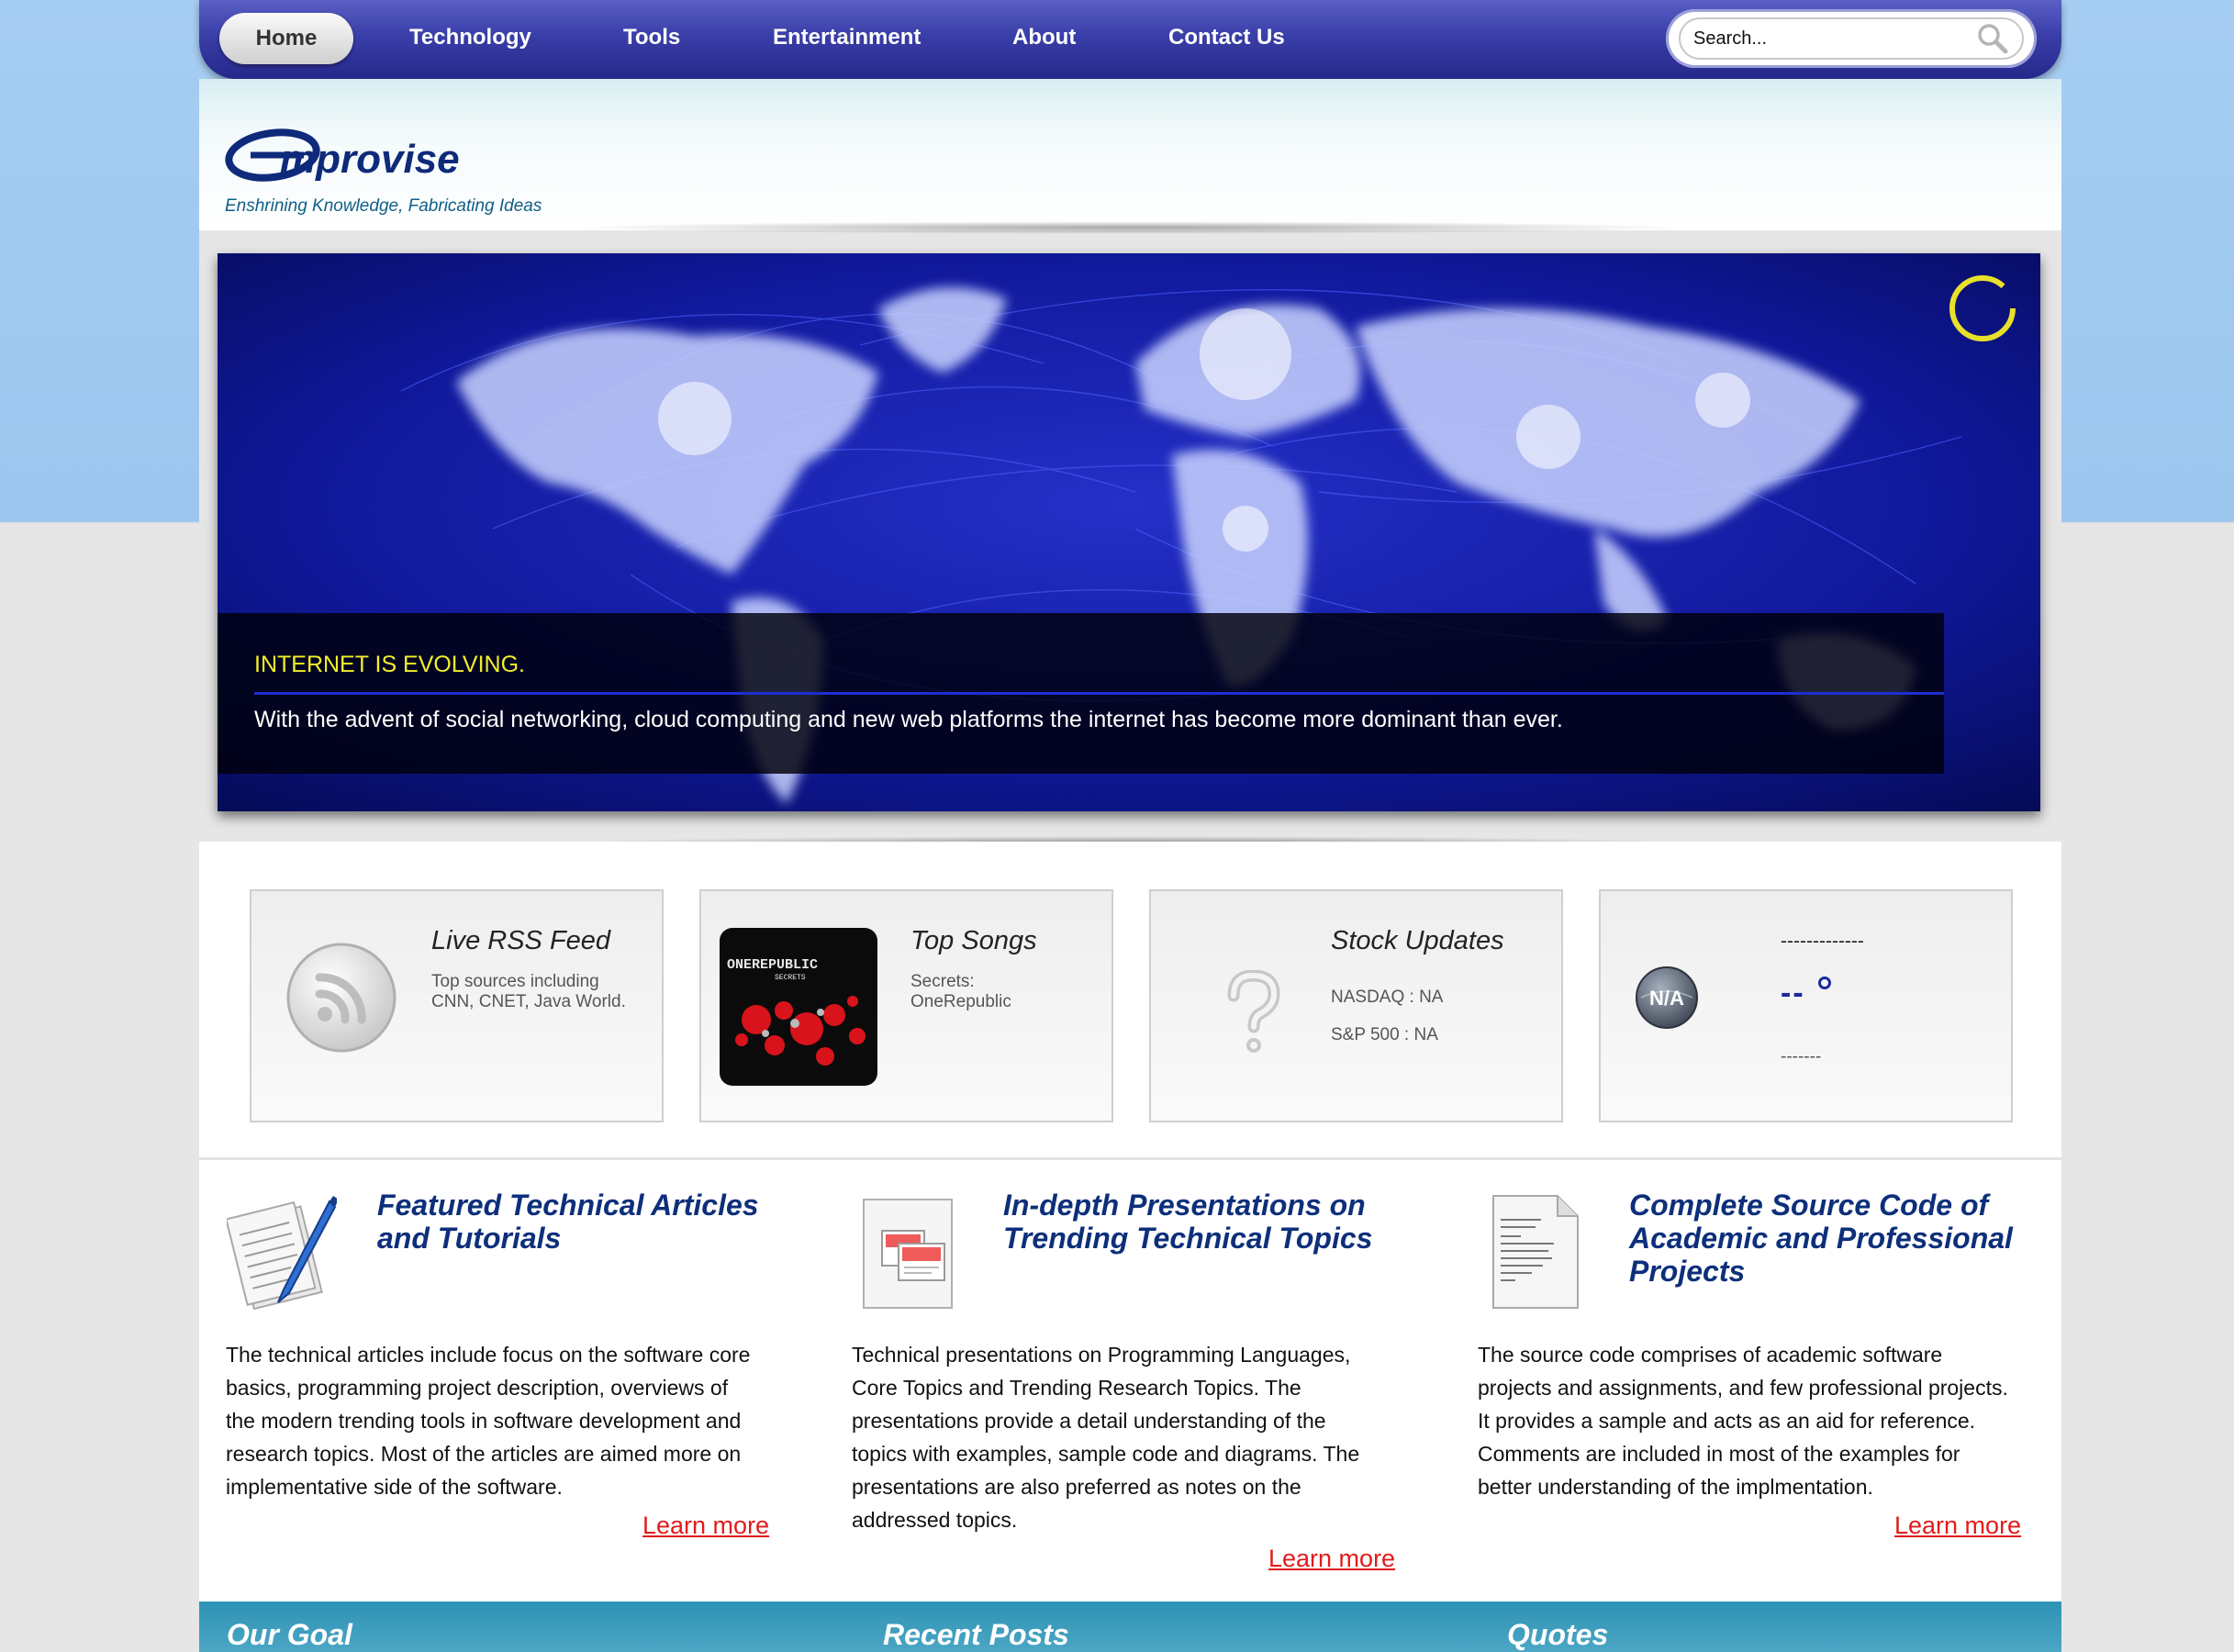 The height and width of the screenshot is (1652, 2234). What do you see at coordinates (908, 1254) in the screenshot?
I see `presentation-icon` at bounding box center [908, 1254].